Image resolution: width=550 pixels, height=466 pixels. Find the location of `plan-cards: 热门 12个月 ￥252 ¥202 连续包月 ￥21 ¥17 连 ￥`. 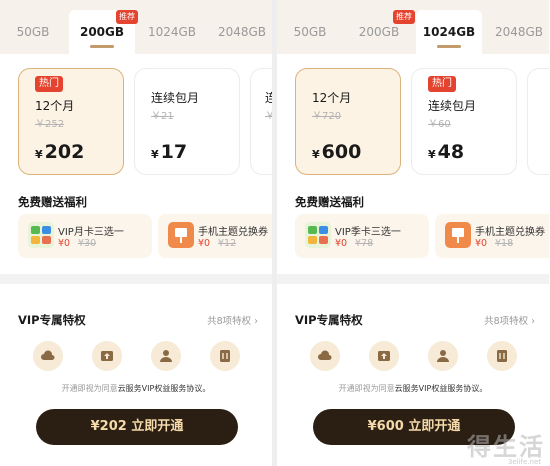

plan-cards: 热门 12个月 ￥252 ¥202 连续包月 ￥21 ¥17 连 ￥ is located at coordinates (136, 123).